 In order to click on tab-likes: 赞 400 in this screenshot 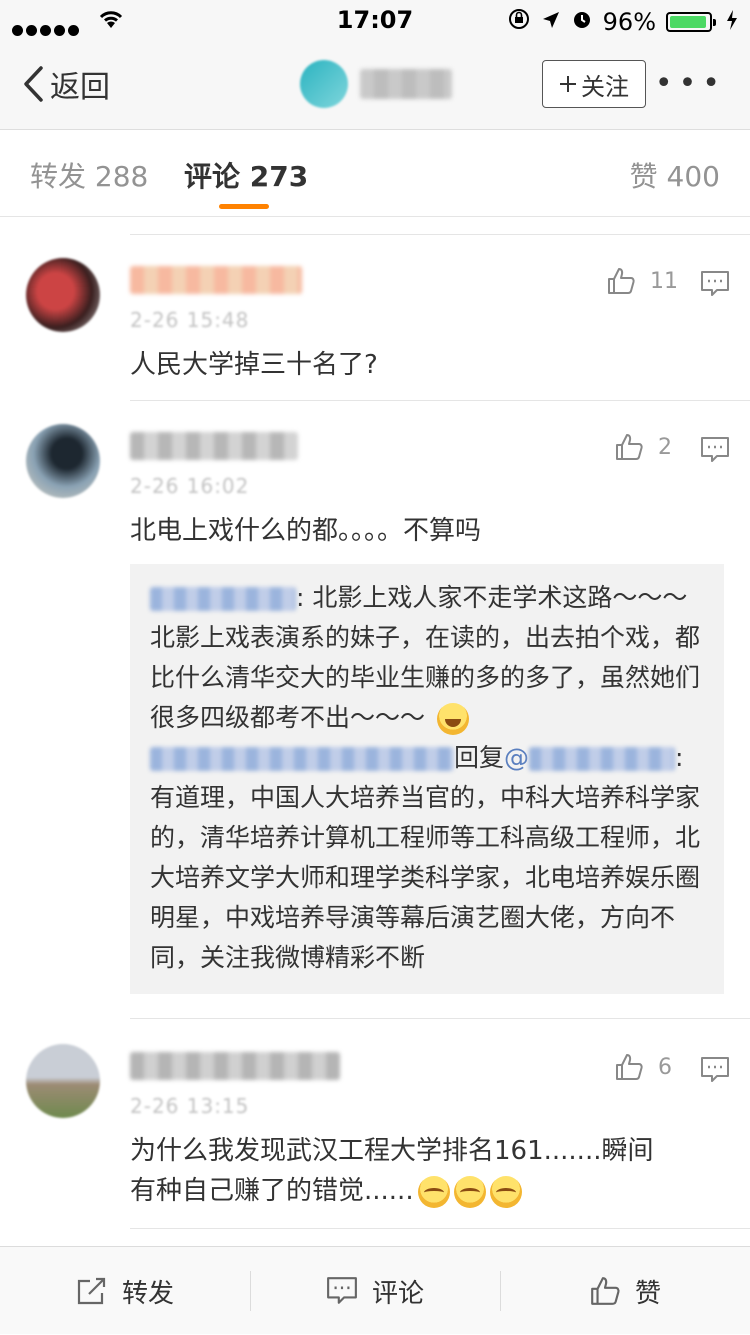, I will do `click(675, 175)`.